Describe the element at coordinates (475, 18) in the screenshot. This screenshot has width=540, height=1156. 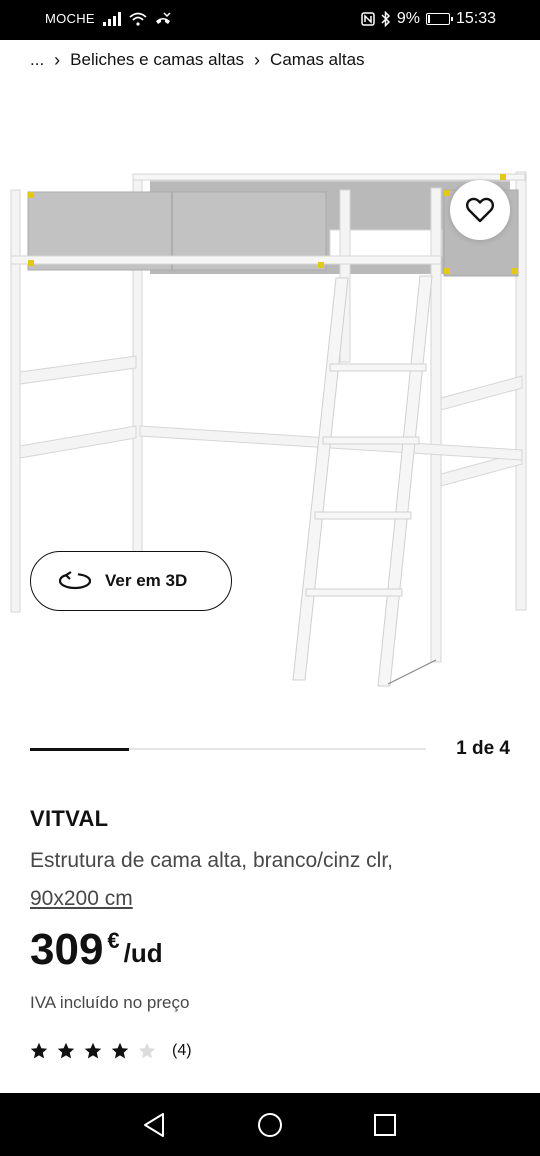
I see `clock: 15:33` at that location.